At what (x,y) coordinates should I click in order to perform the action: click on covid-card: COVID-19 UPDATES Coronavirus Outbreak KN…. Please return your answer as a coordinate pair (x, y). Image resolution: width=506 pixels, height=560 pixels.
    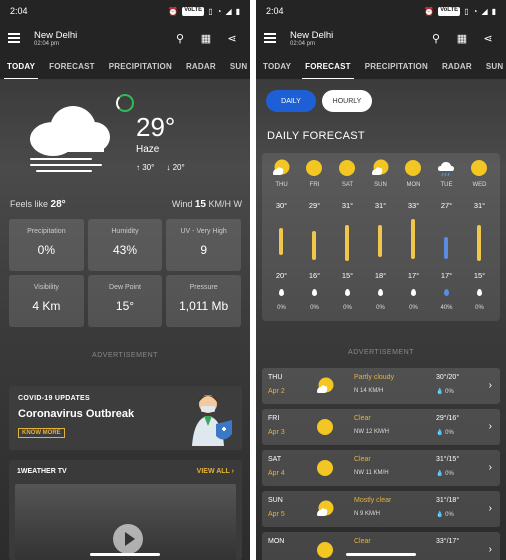
    Looking at the image, I should click on (125, 418).